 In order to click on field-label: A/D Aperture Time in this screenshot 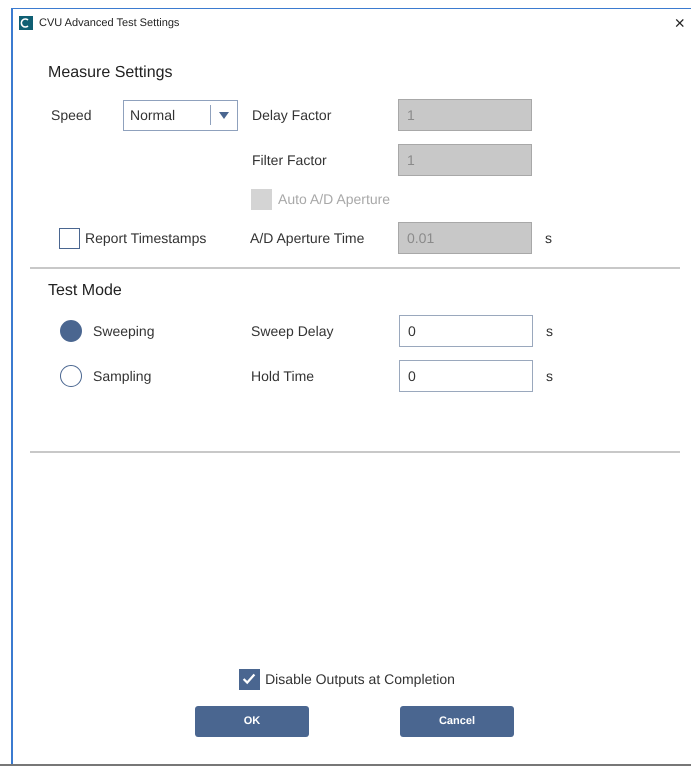, I will do `click(308, 238)`.